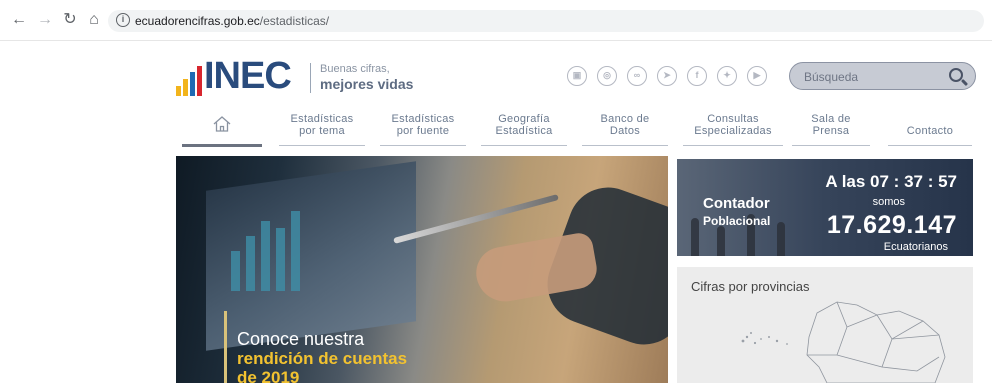 Image resolution: width=992 pixels, height=383 pixels. I want to click on nav-consultas-especializadas: Consultas Especializadas, so click(733, 127).